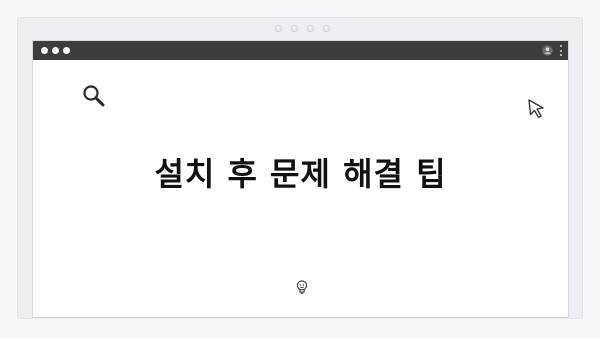  What do you see at coordinates (547, 50) in the screenshot?
I see `profile-icon` at bounding box center [547, 50].